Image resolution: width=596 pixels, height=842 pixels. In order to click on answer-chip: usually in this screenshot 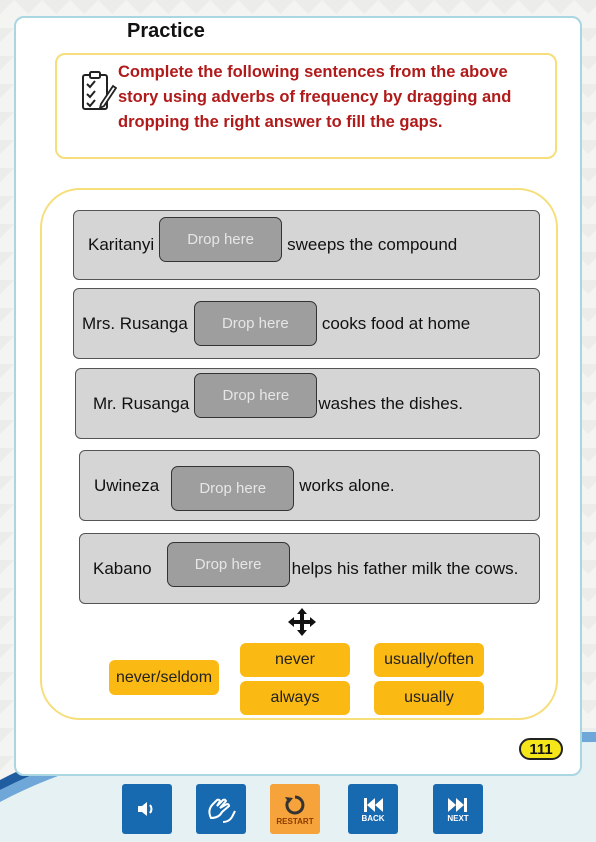, I will do `click(429, 698)`.